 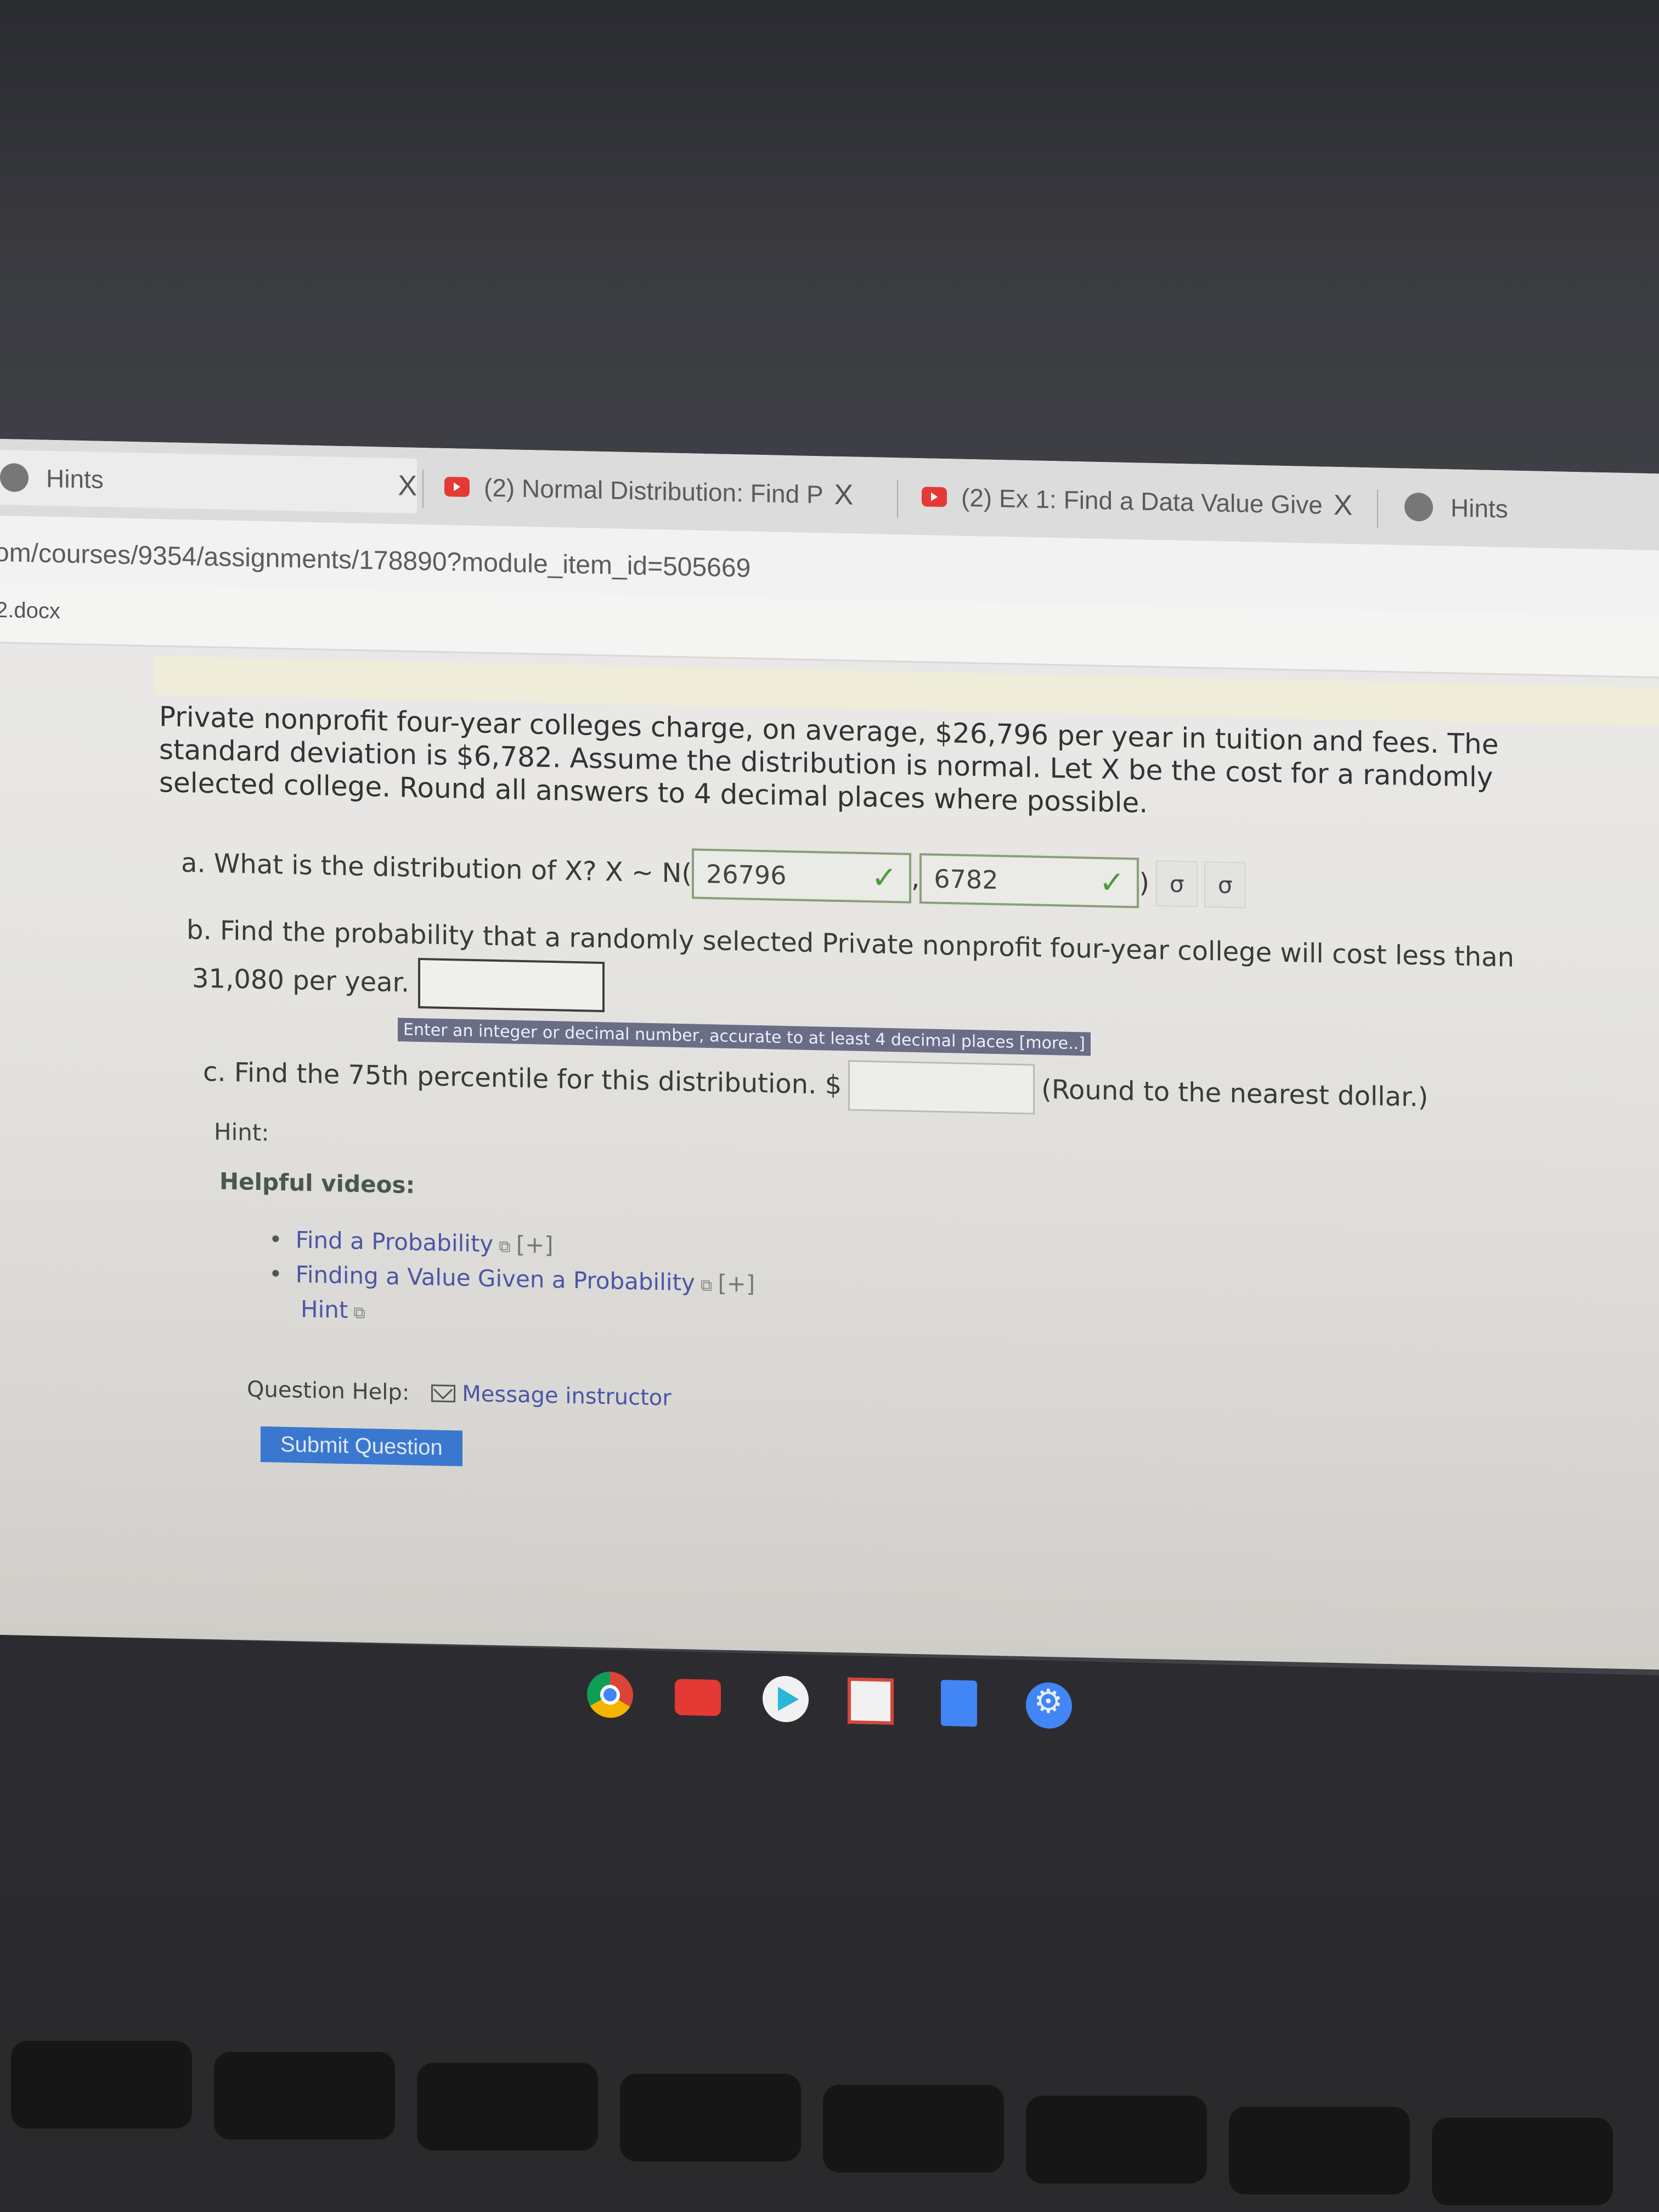 I want to click on percentile-input, so click(x=942, y=1087).